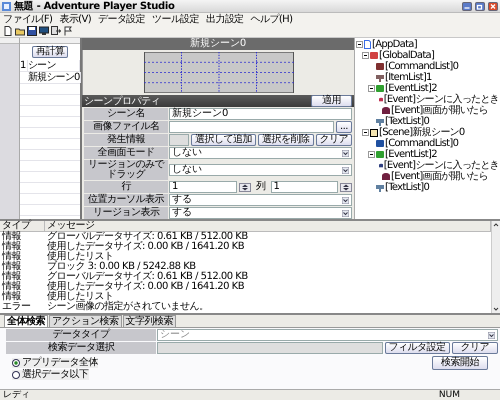  Describe the element at coordinates (50, 52) in the screenshot. I see `recalculate-button: 再計算` at that location.